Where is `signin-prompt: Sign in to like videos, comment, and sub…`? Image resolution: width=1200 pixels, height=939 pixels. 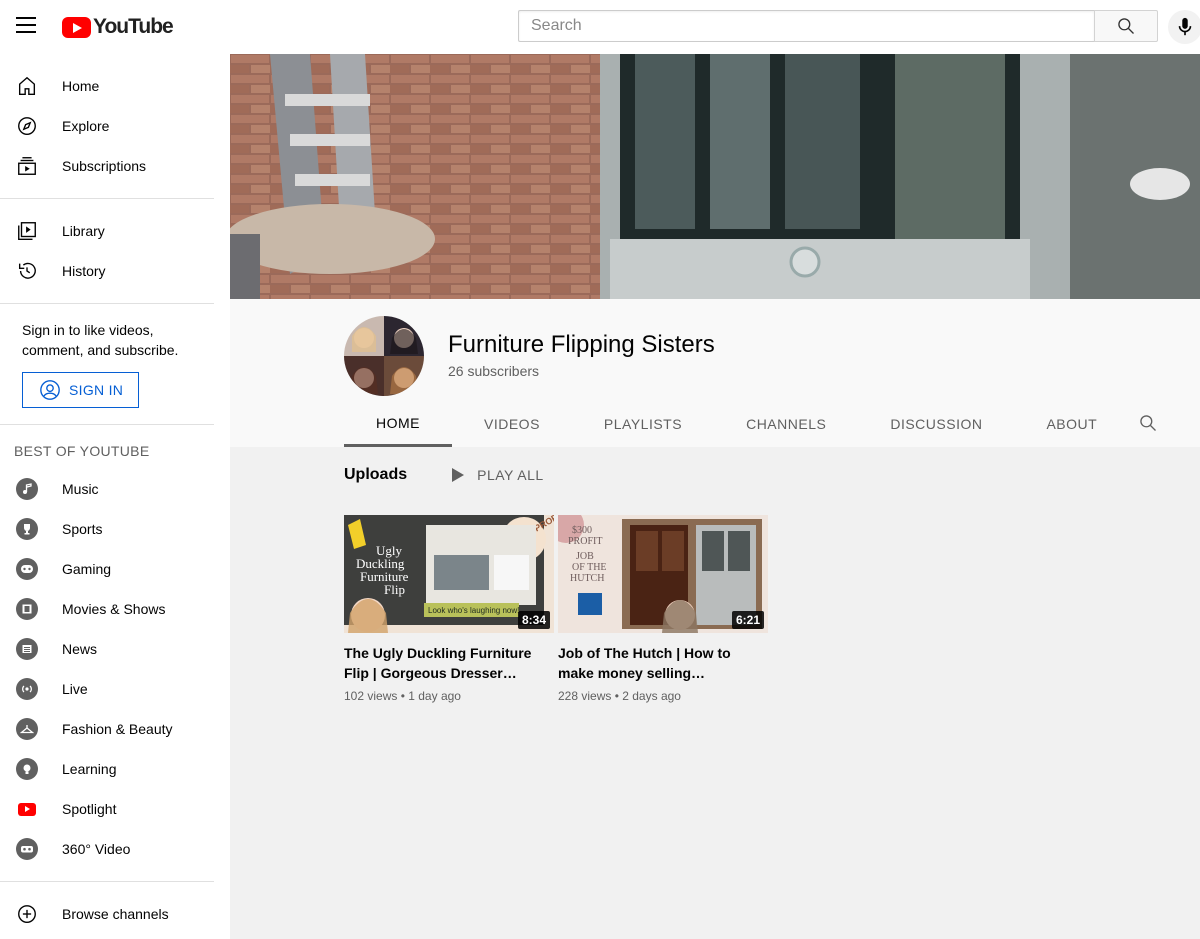 signin-prompt: Sign in to like videos, comment, and sub… is located at coordinates (115, 364).